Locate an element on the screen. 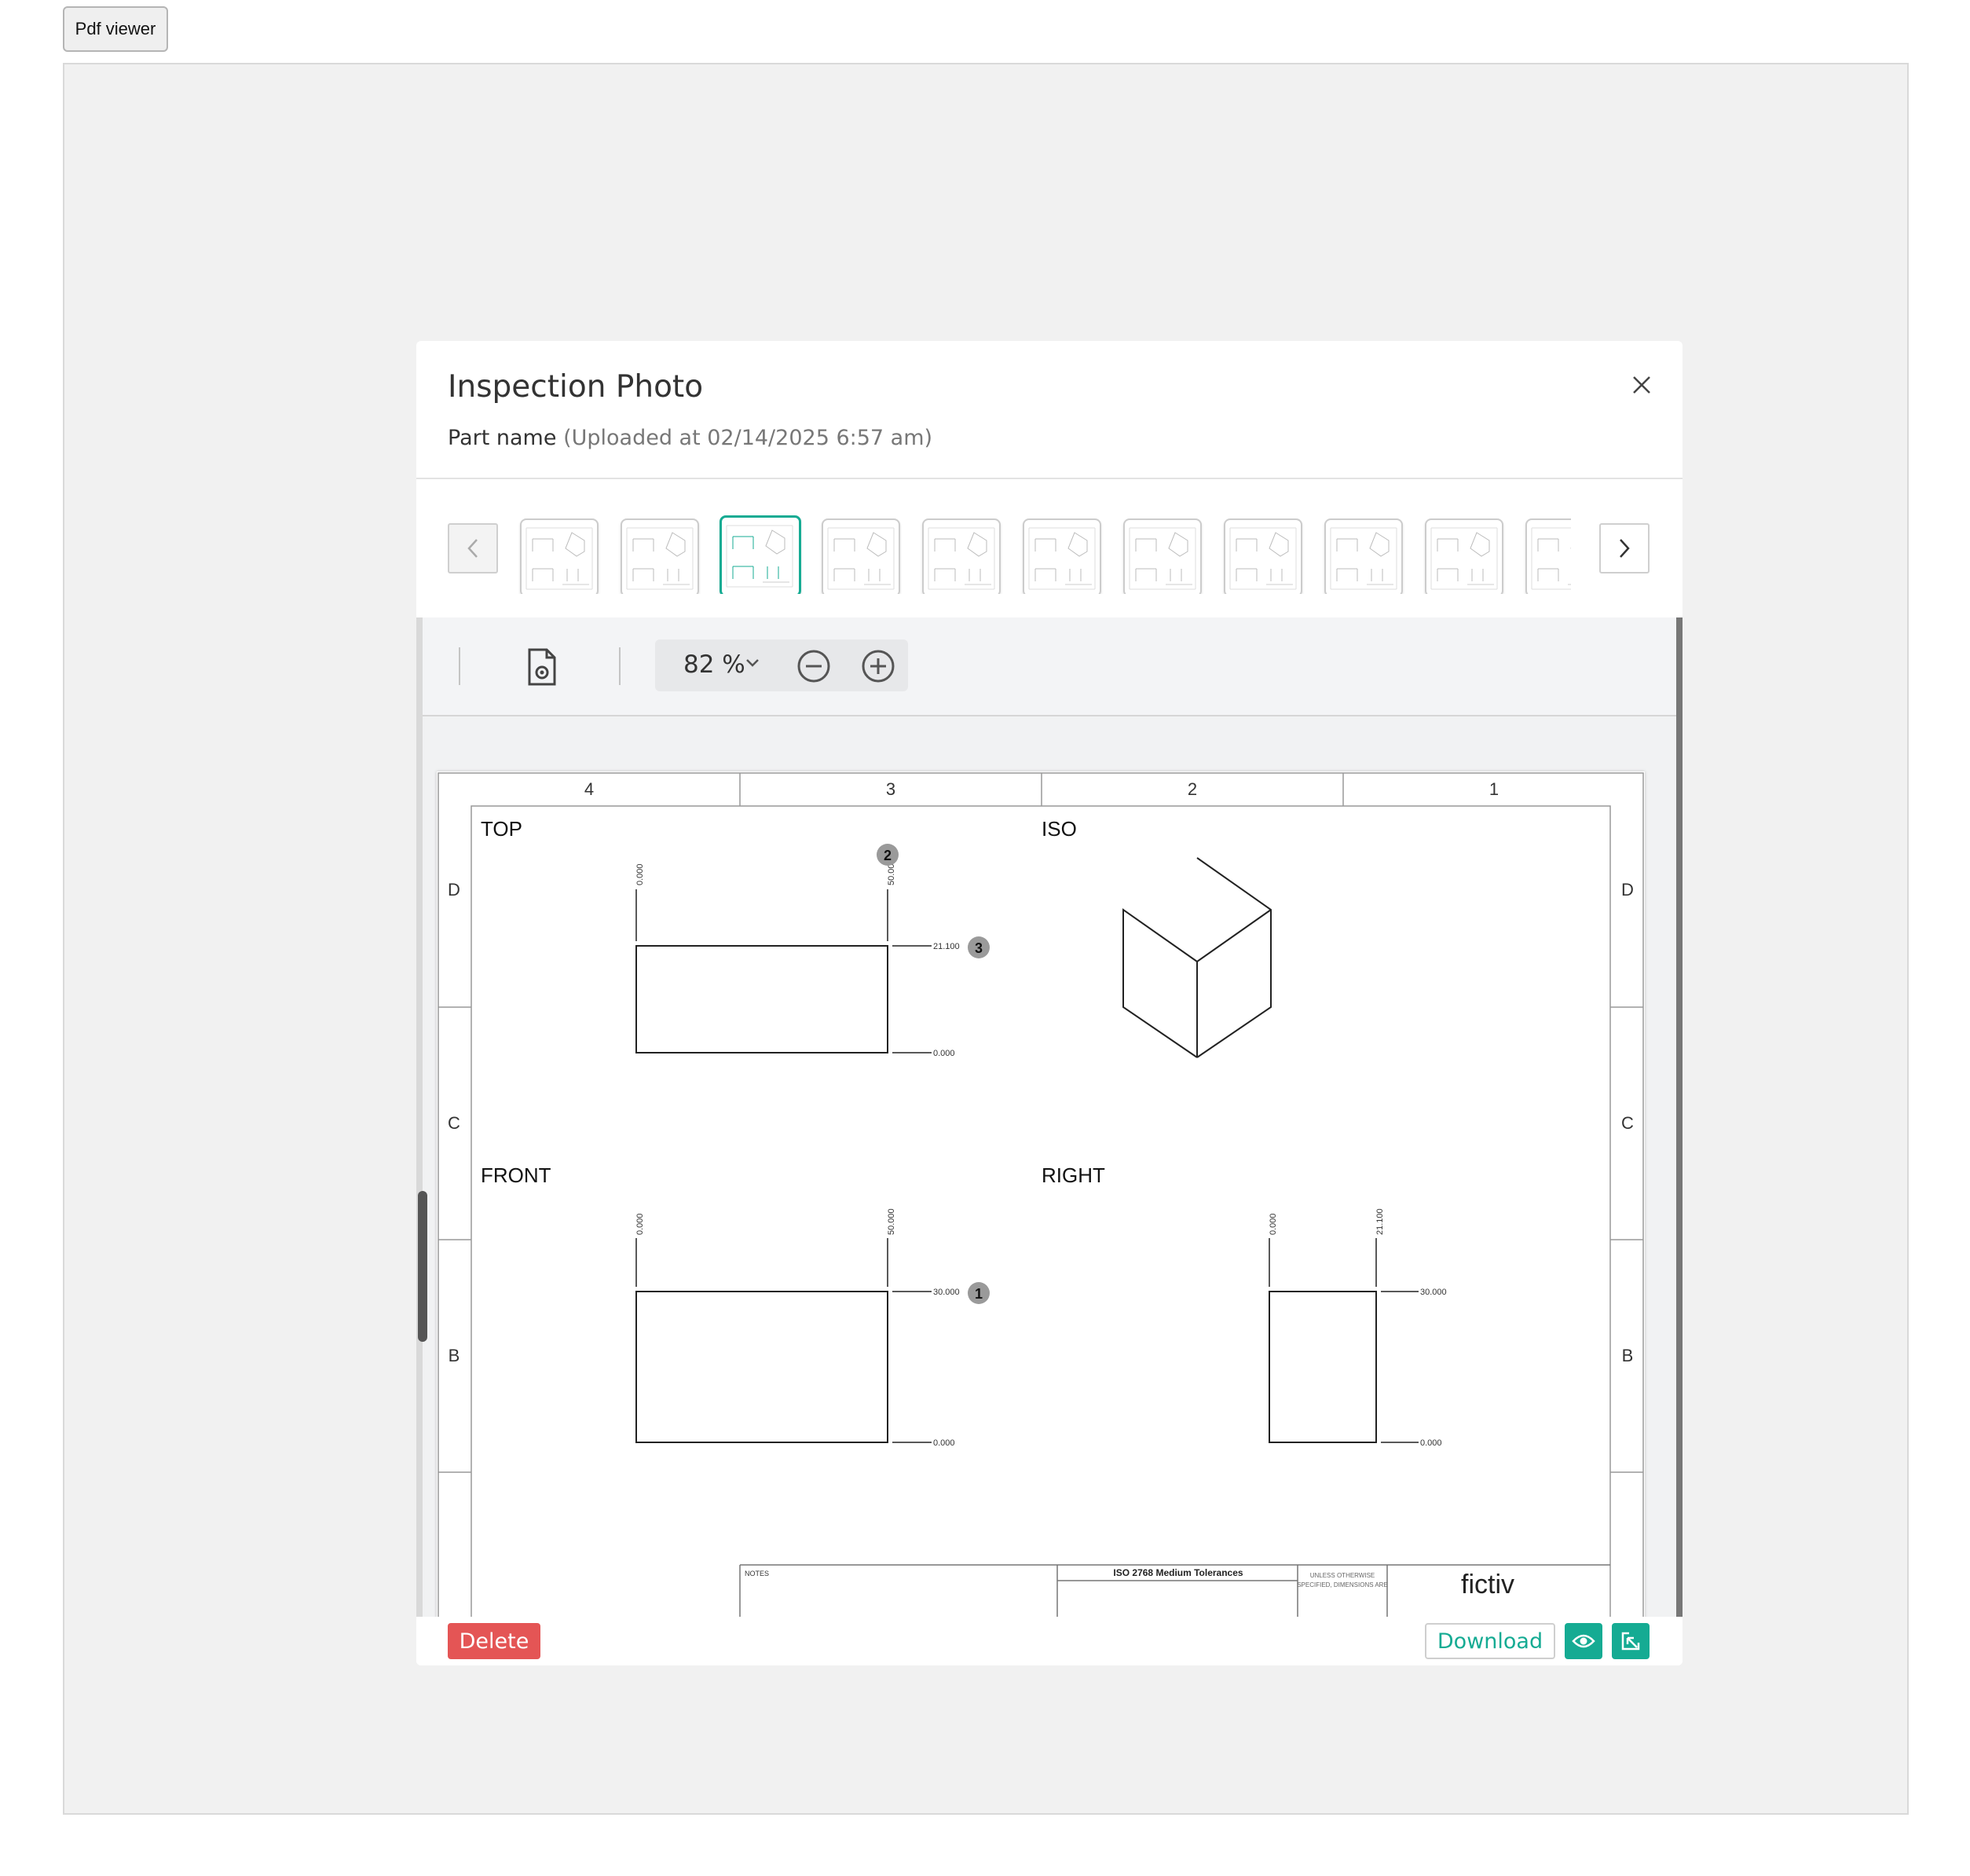 This screenshot has height=1876, width=1970. close-icon is located at coordinates (1642, 385).